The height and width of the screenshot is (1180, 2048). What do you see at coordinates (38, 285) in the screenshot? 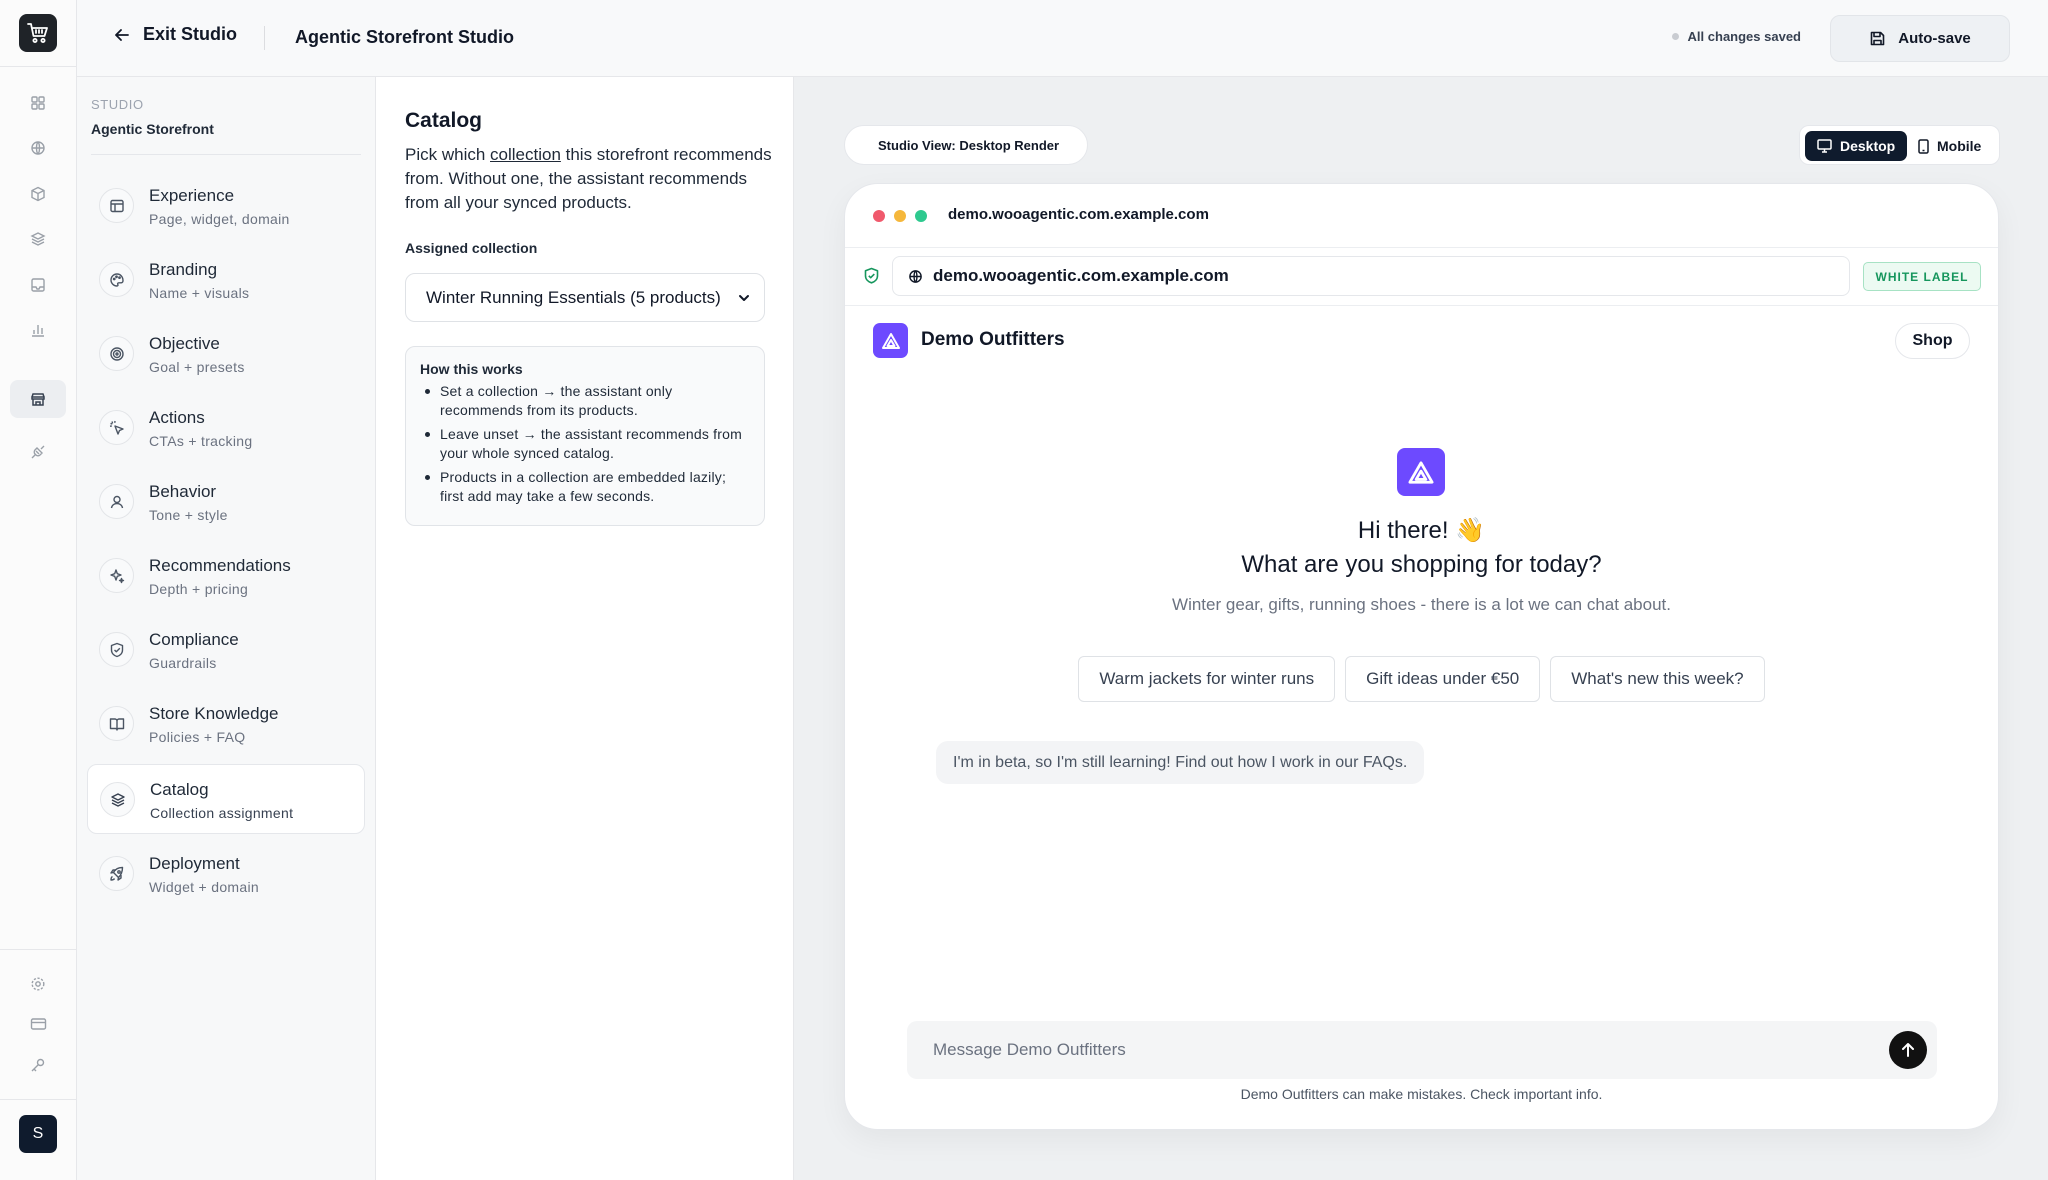
I see `inbox-icon` at bounding box center [38, 285].